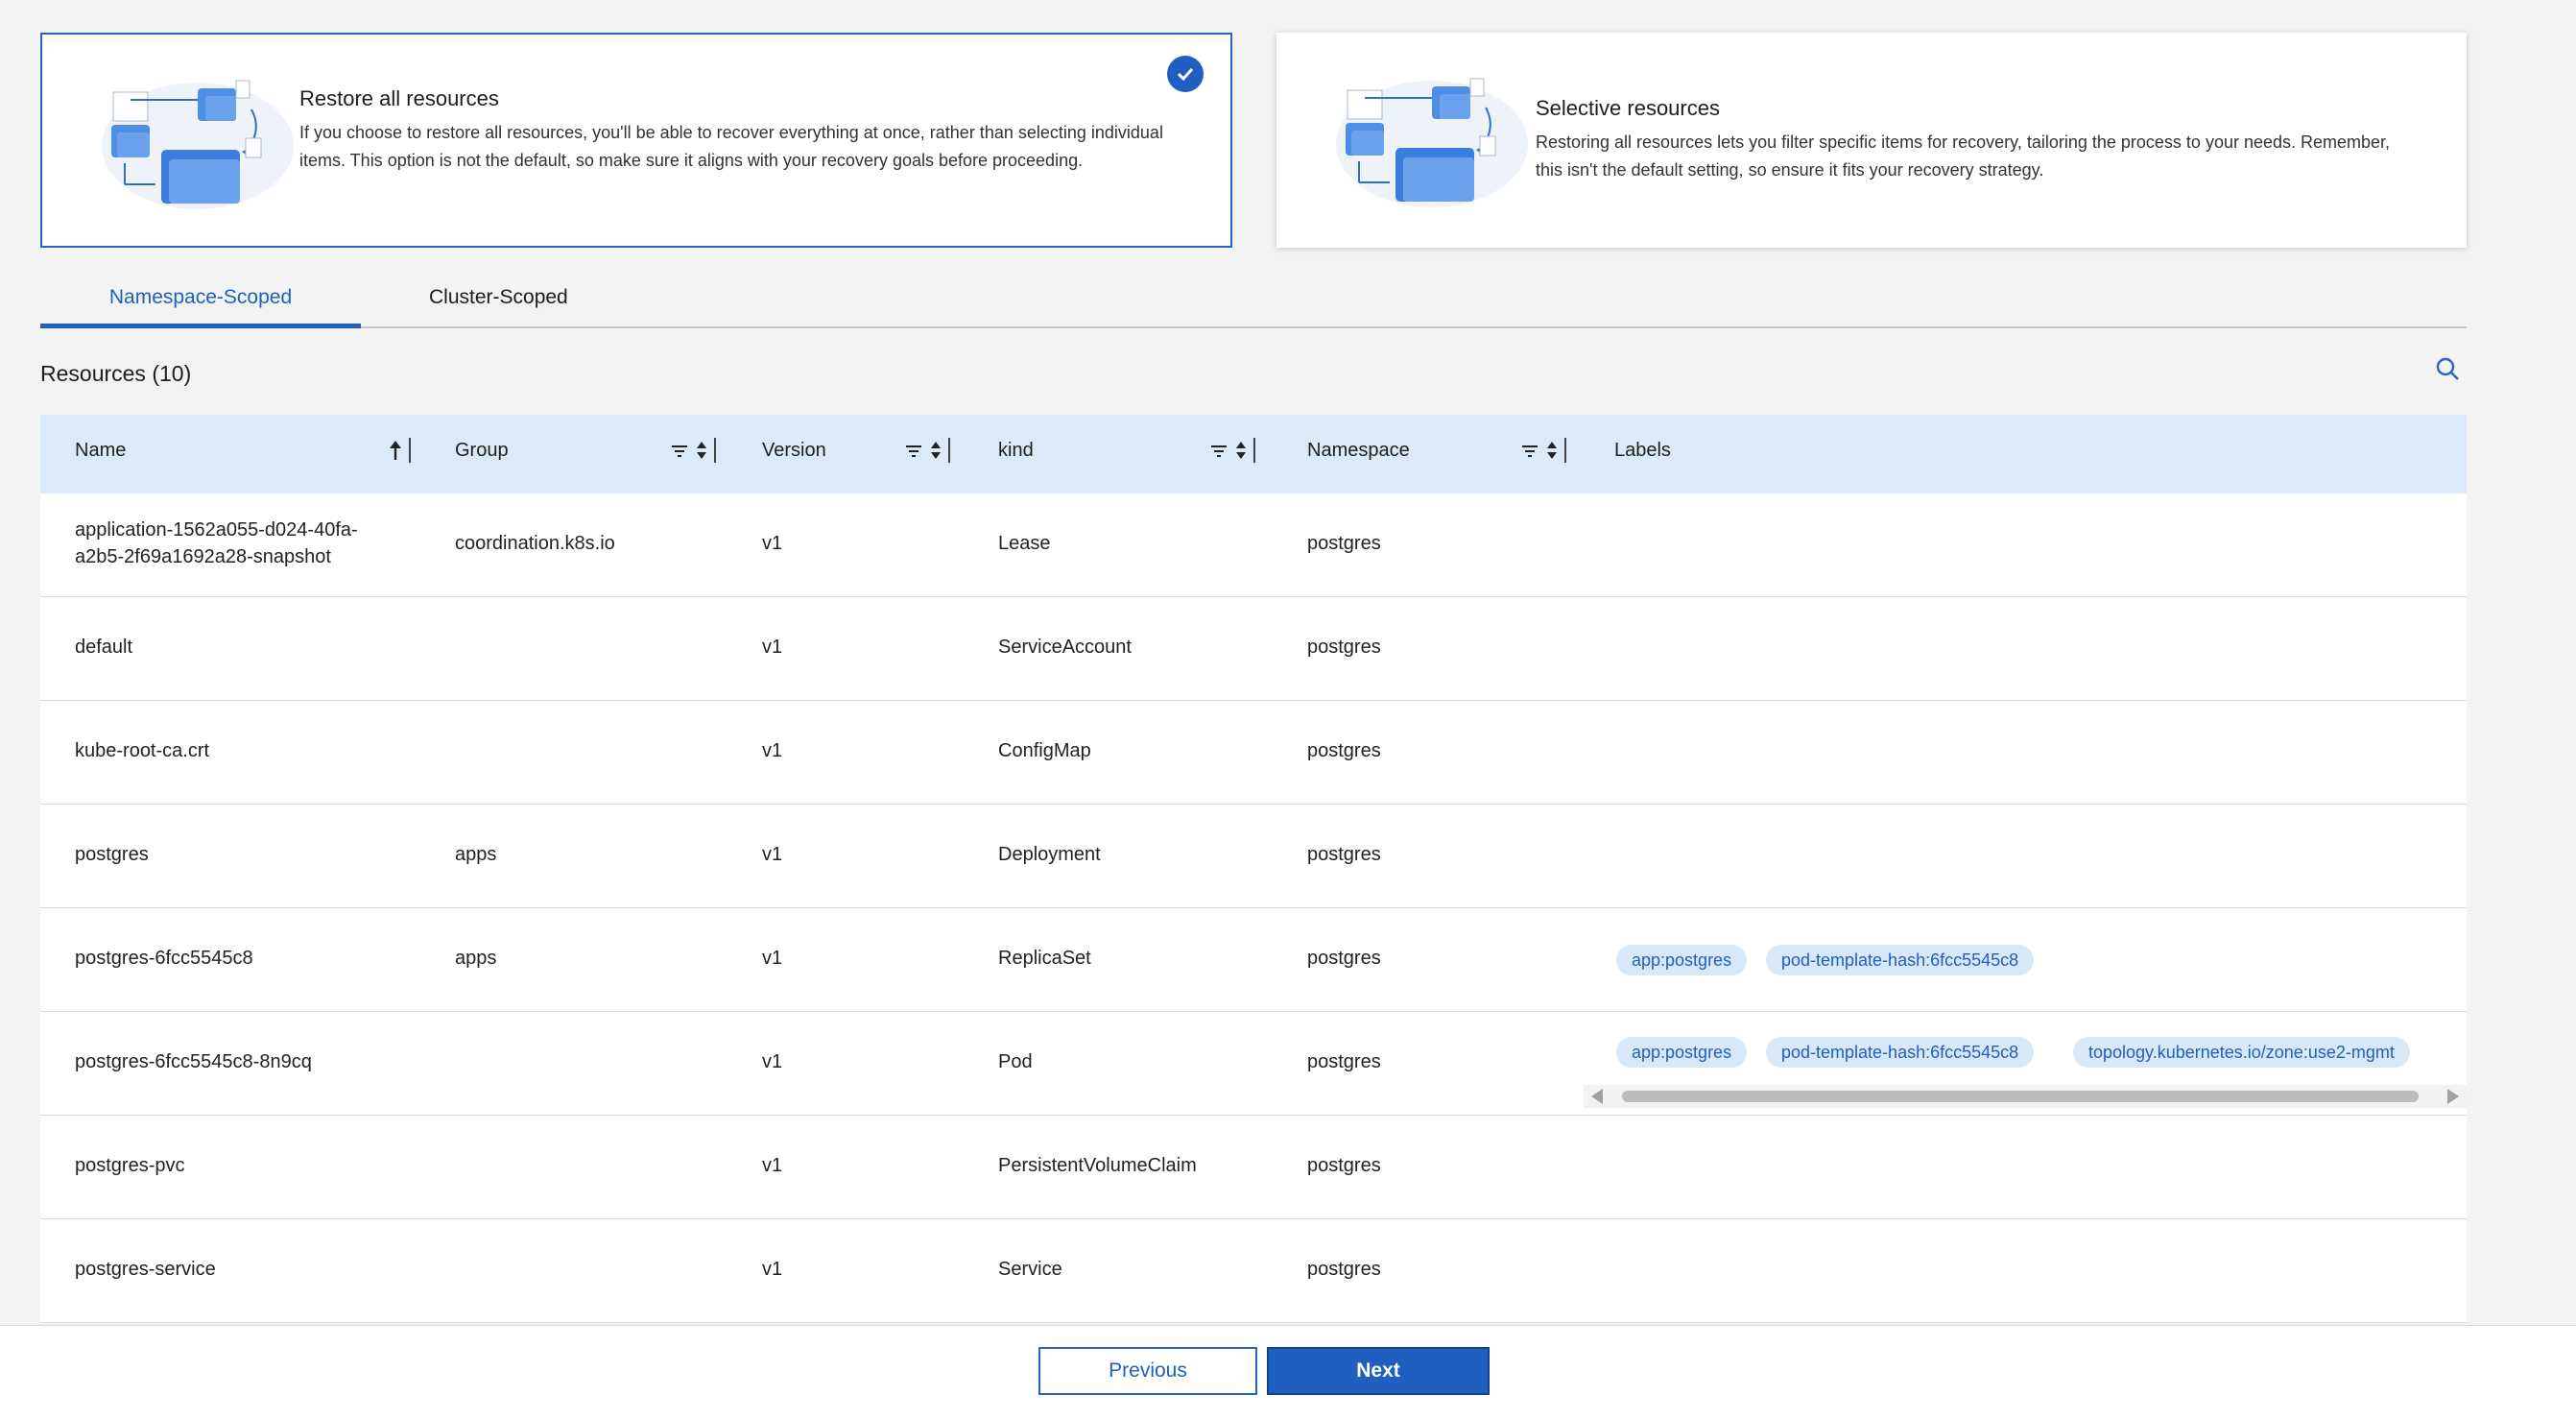 This screenshot has width=2576, height=1419. What do you see at coordinates (1253, 302) in the screenshot?
I see `scope-tabs: Namespace-Scoped Cluster-Scoped` at bounding box center [1253, 302].